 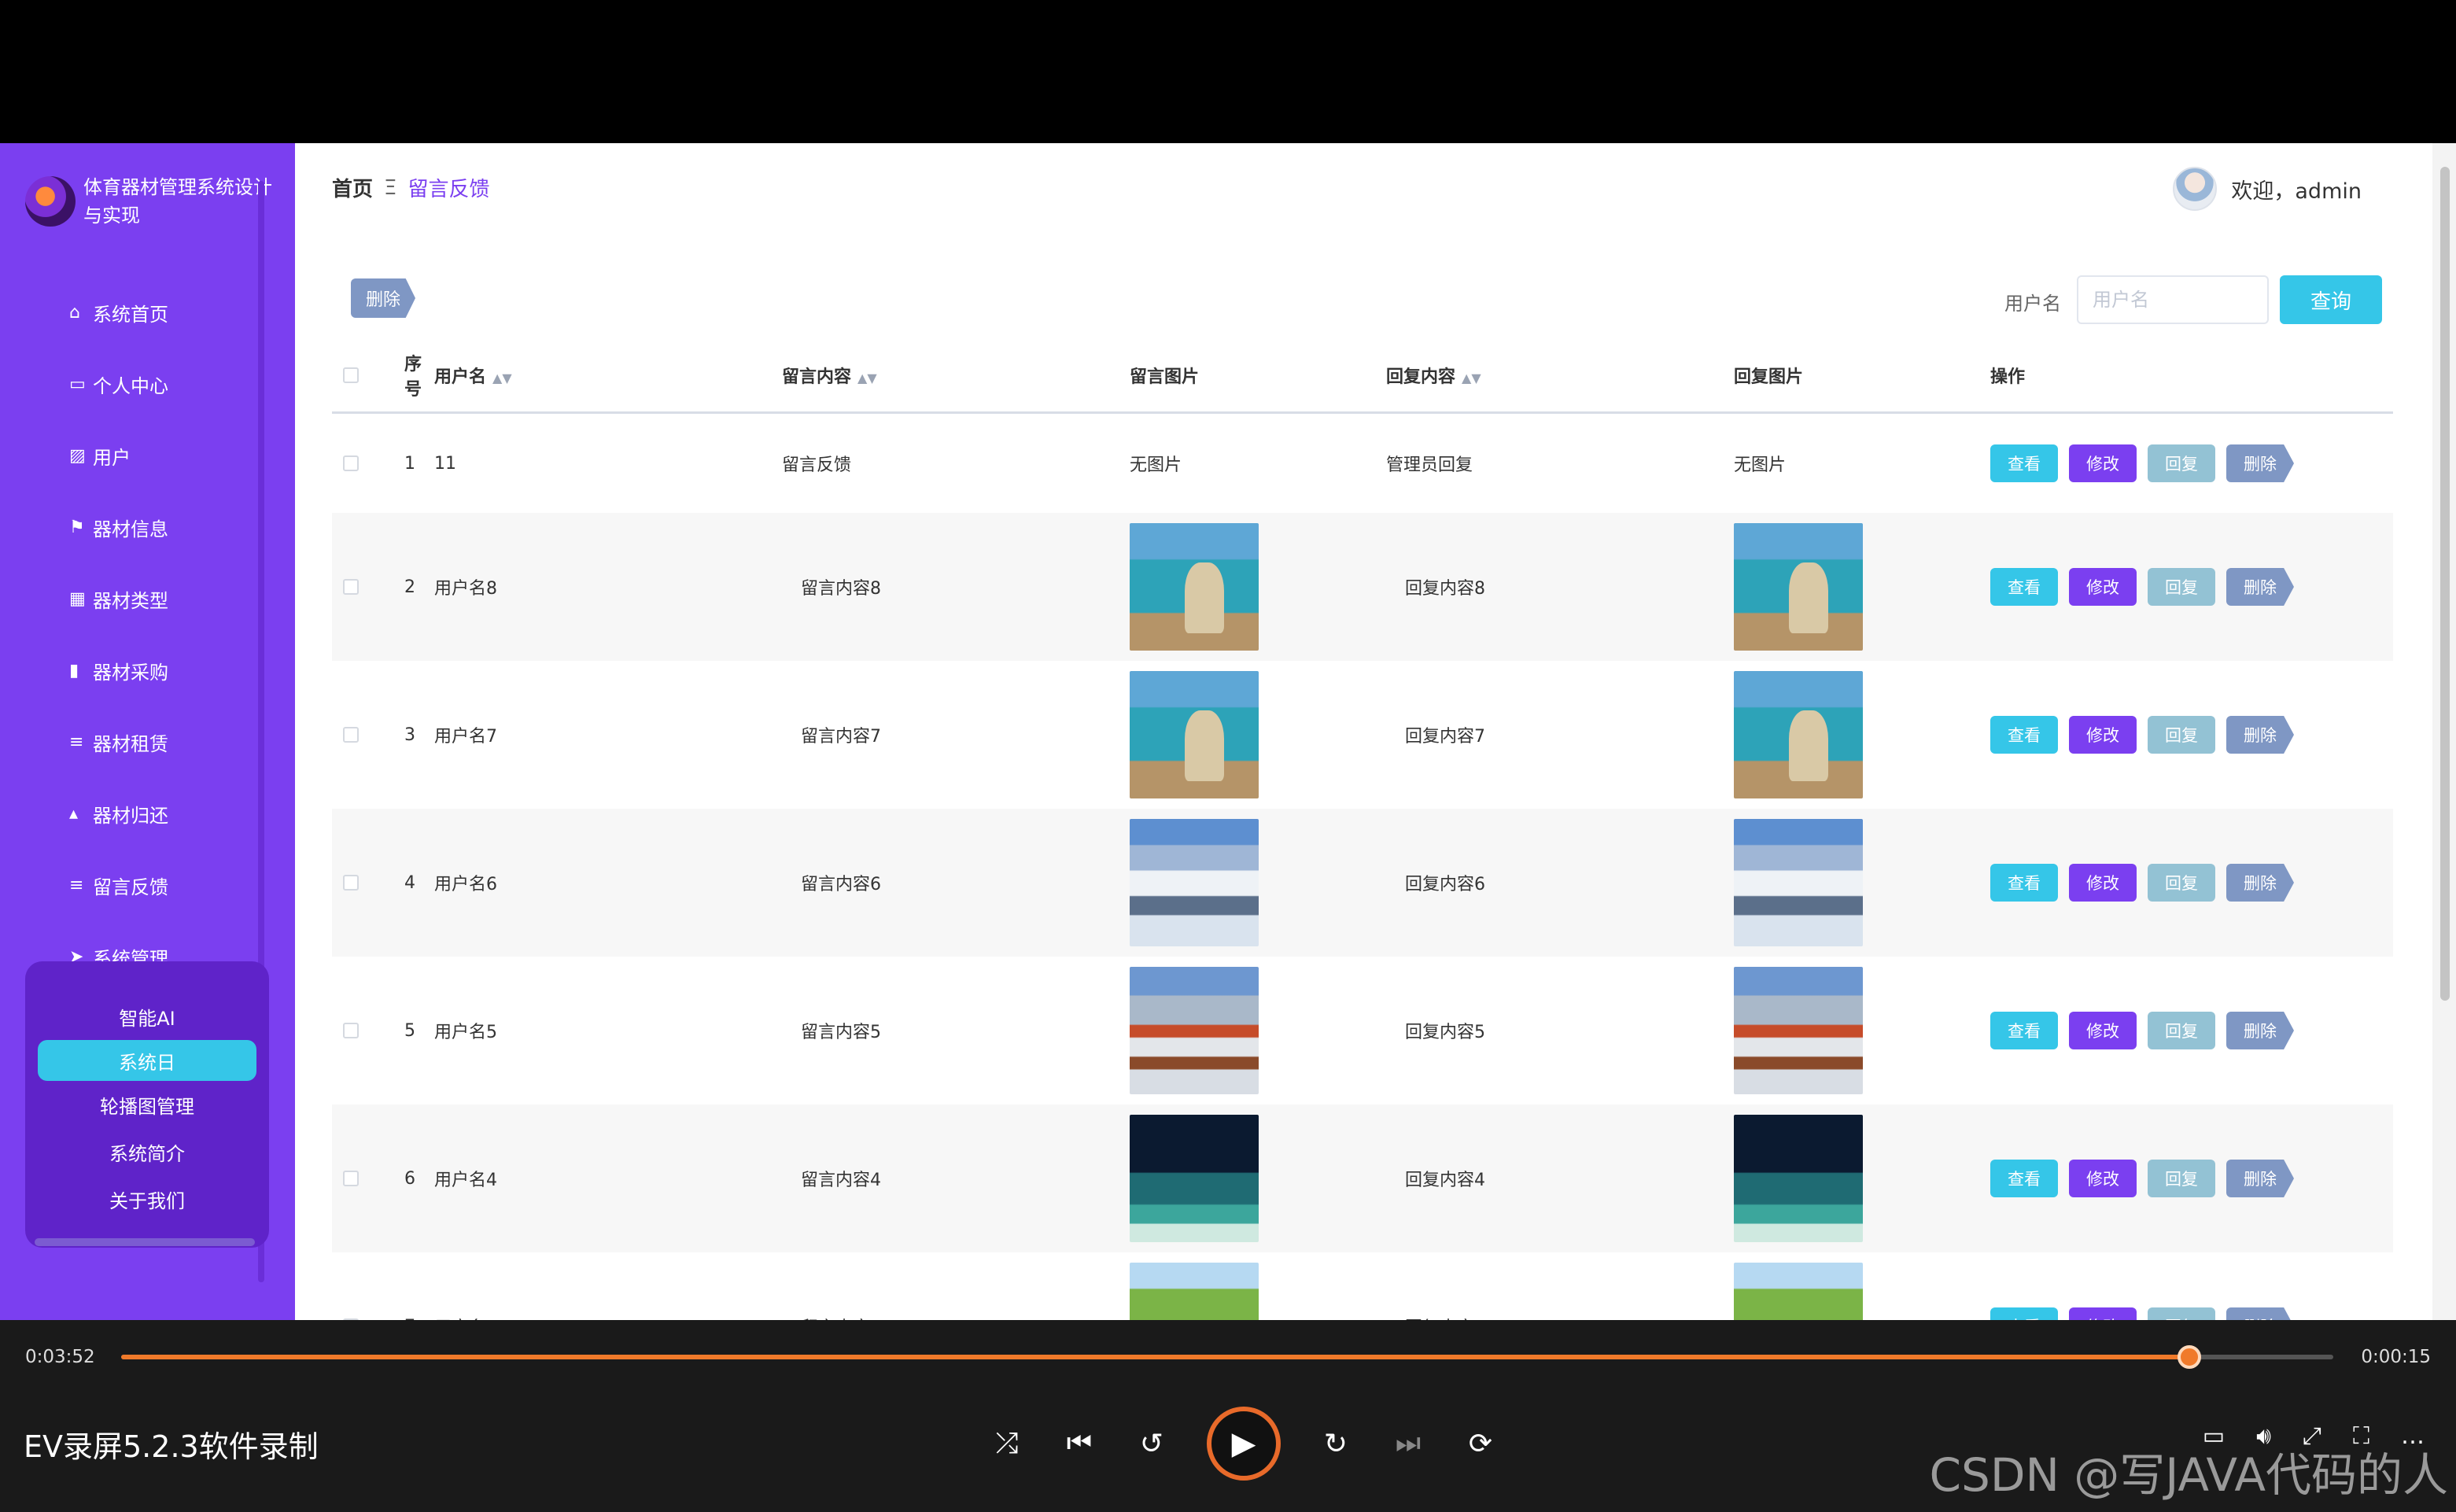 What do you see at coordinates (1152, 1444) in the screenshot?
I see `rewind-10-icon: ↺` at bounding box center [1152, 1444].